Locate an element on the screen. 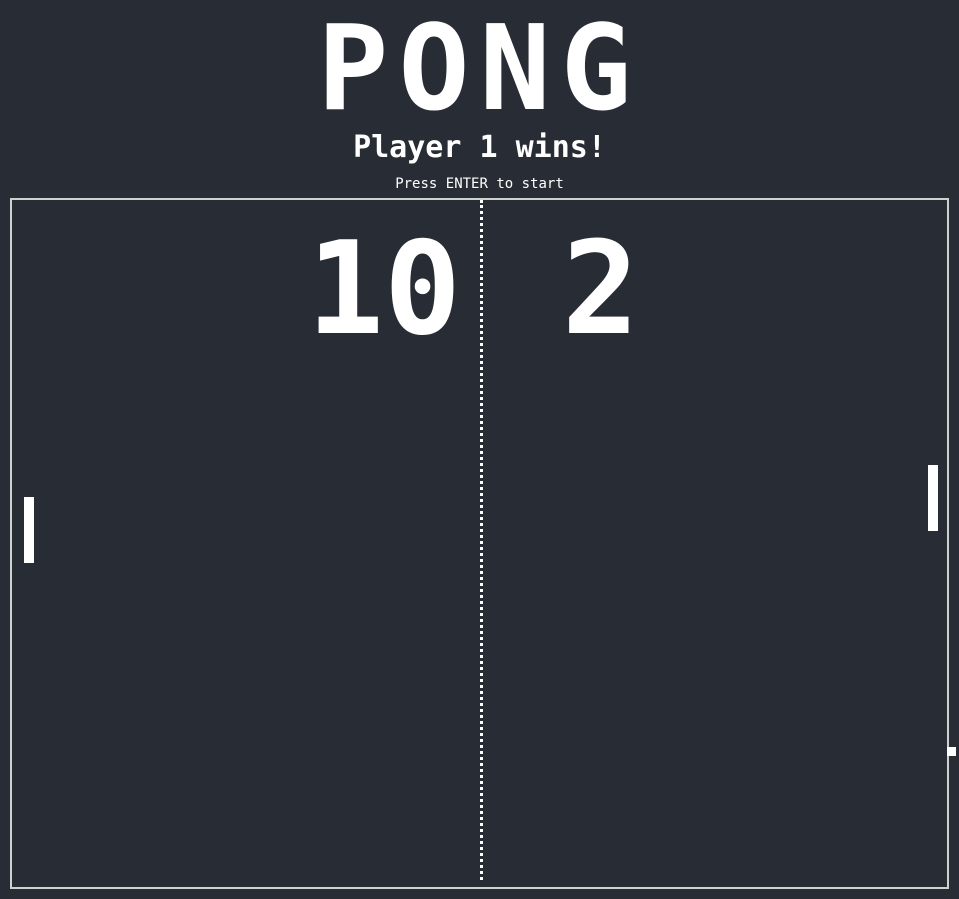 The height and width of the screenshot is (899, 959). right-paddle is located at coordinates (933, 498).